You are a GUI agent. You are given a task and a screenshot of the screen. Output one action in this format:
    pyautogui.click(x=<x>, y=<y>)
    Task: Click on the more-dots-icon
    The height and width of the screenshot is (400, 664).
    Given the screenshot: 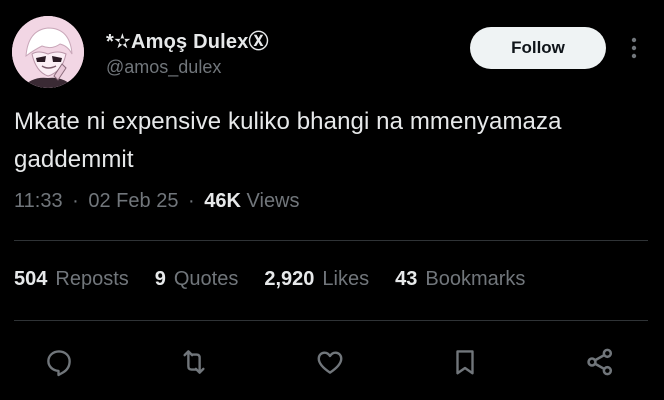 What is the action you would take?
    pyautogui.click(x=634, y=48)
    